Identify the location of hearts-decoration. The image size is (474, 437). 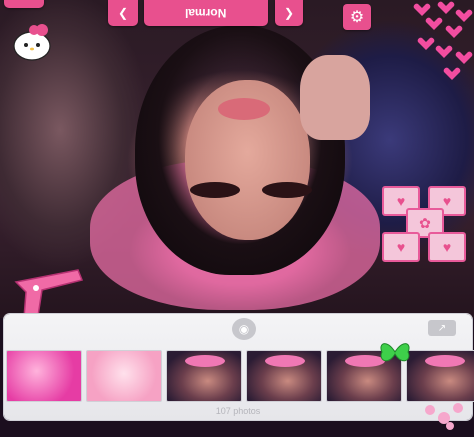
(443, 40).